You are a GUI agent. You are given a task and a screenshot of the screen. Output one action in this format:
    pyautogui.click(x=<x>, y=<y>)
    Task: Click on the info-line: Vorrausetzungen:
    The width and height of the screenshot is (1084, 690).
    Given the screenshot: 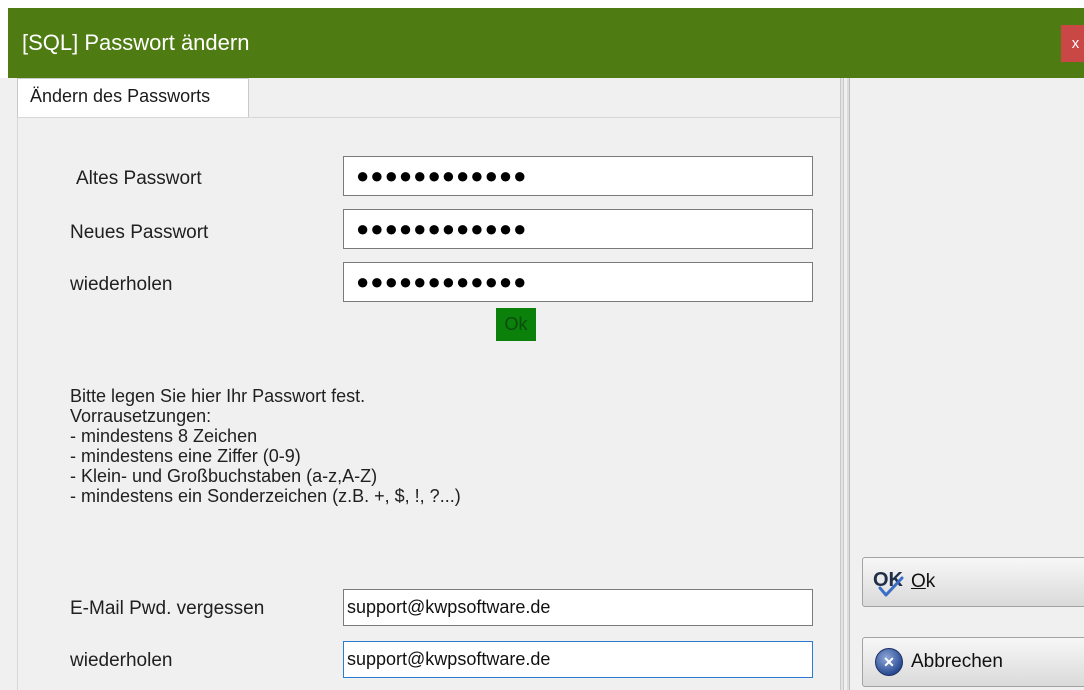 What is the action you would take?
    pyautogui.click(x=141, y=416)
    